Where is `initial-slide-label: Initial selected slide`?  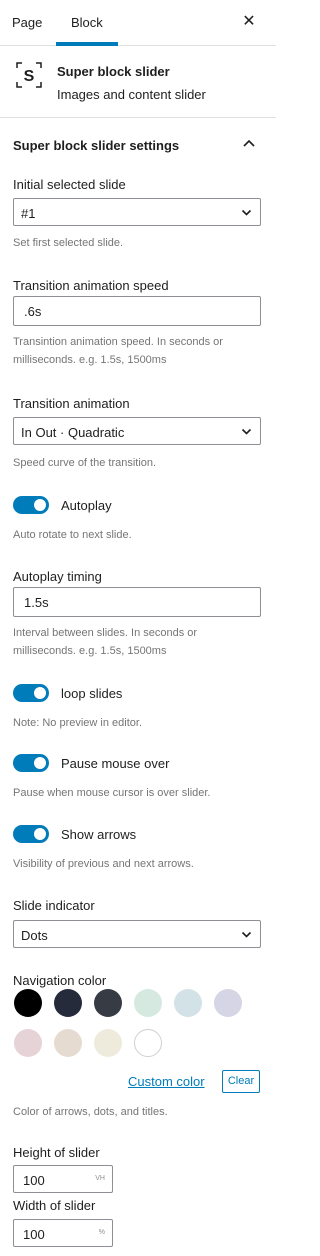 initial-slide-label: Initial selected slide is located at coordinates (69, 184).